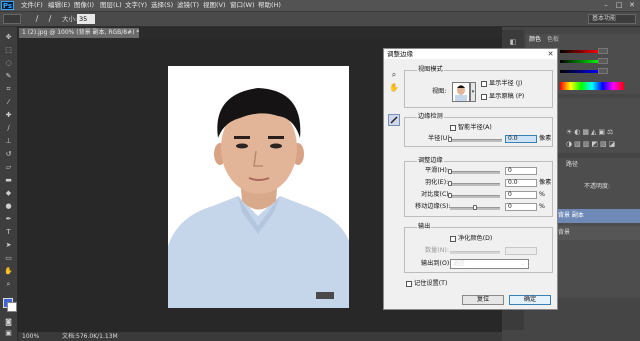 Image resolution: width=640 pixels, height=341 pixels. What do you see at coordinates (603, 51) in the screenshot?
I see `red-value` at bounding box center [603, 51].